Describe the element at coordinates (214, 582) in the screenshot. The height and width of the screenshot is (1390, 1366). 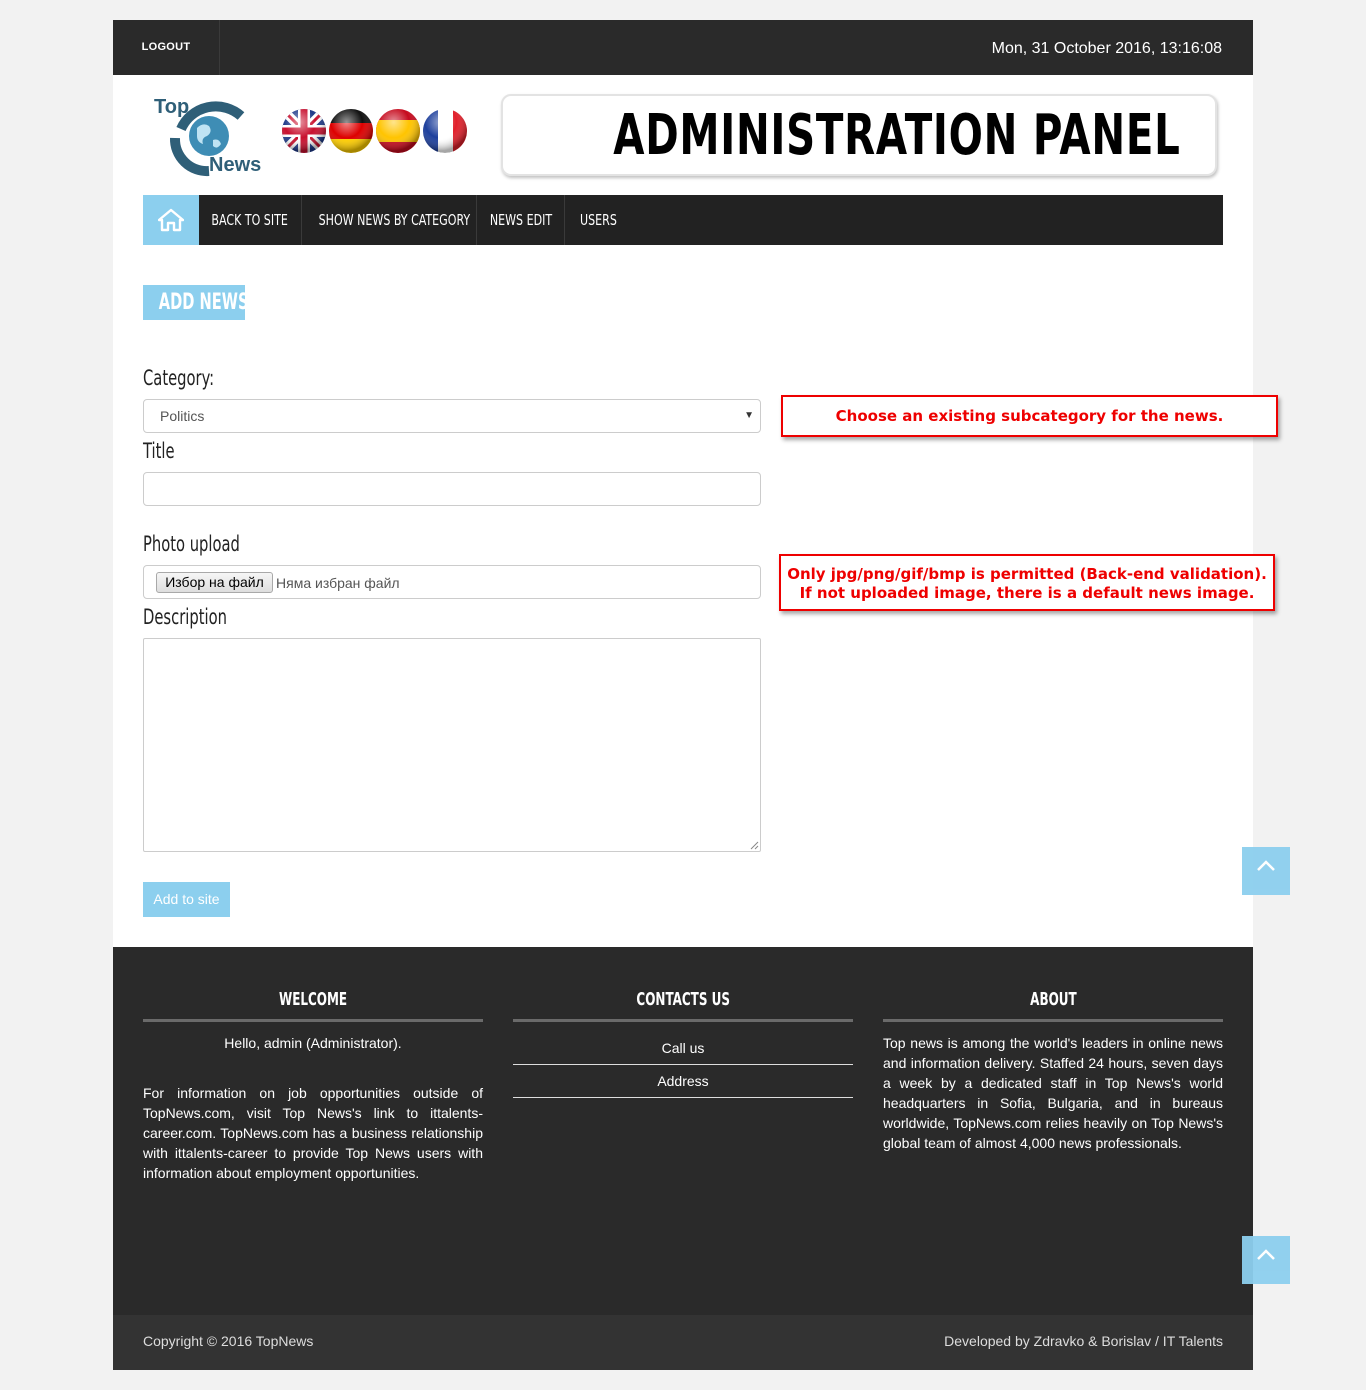
I see `choose-file-button: Избор на файл` at that location.